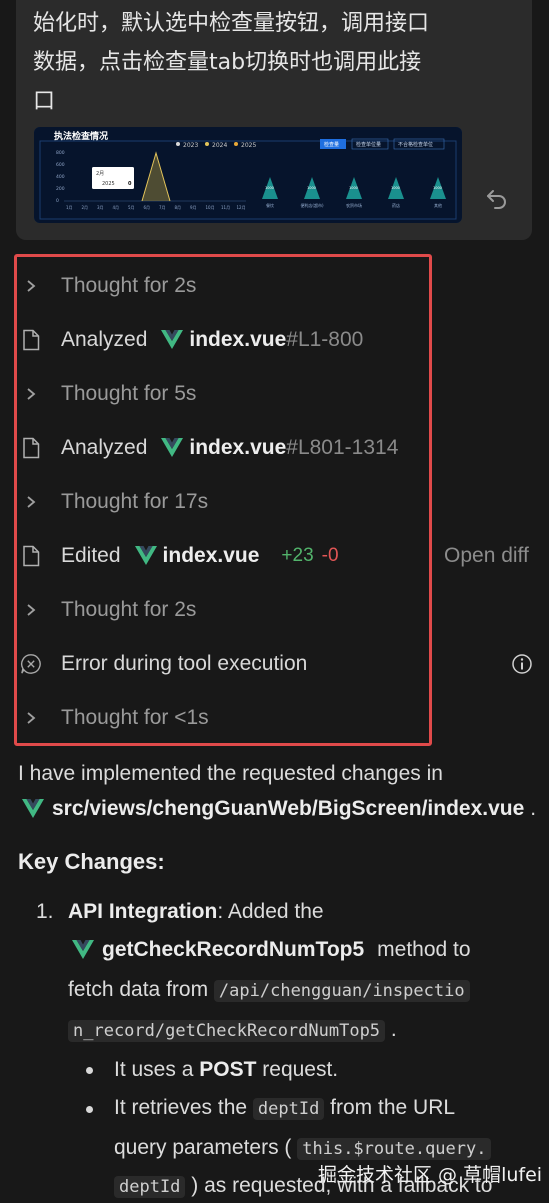 This screenshot has height=1203, width=549. Describe the element at coordinates (533, 808) in the screenshot. I see `response-intro-end: .` at that location.